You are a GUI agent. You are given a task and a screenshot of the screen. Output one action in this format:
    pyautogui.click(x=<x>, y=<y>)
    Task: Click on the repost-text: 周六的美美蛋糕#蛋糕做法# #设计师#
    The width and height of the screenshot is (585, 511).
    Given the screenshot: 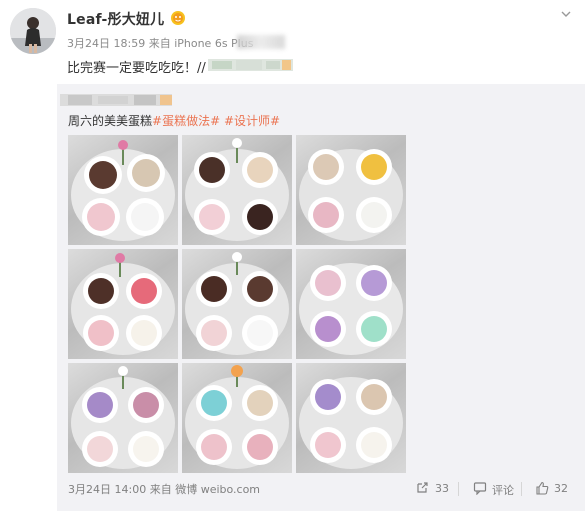 What is the action you would take?
    pyautogui.click(x=174, y=120)
    